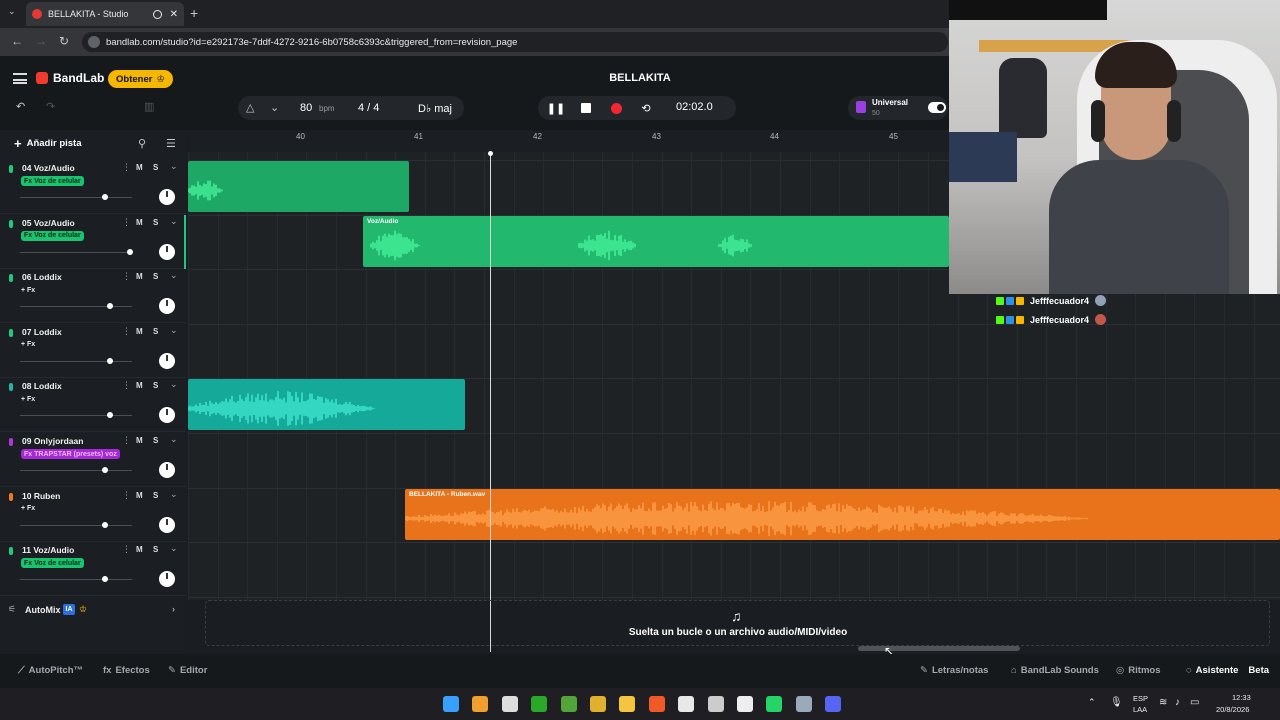 The image size is (1280, 720). Describe the element at coordinates (715, 704) in the screenshot. I see `obs-icon` at that location.